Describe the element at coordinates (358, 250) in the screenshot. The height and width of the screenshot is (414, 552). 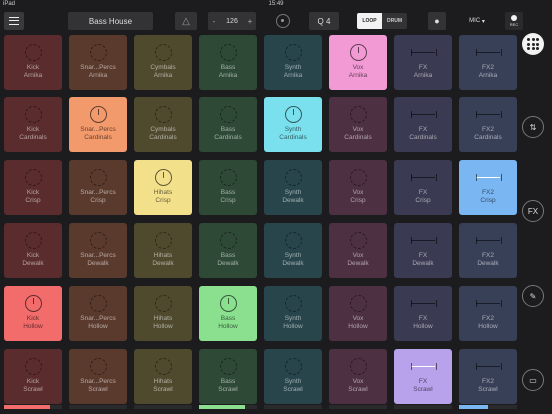
I see `pad-vox-dewalk: Vox Dewalk` at that location.